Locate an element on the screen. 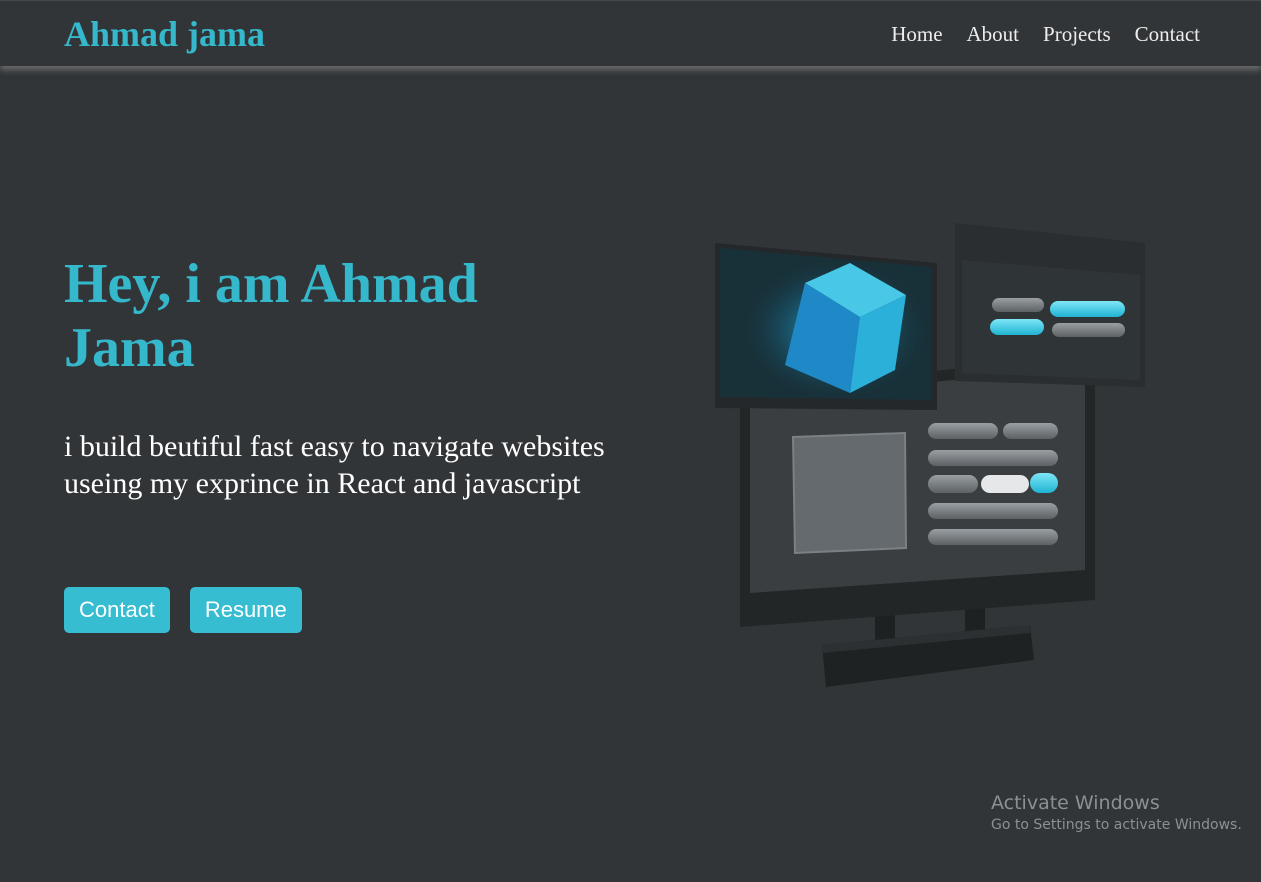 The height and width of the screenshot is (882, 1261). nav-links: Home About Projects Contact is located at coordinates (1045, 34).